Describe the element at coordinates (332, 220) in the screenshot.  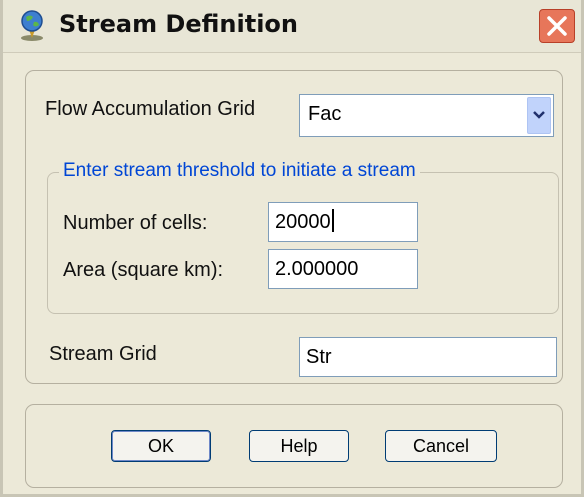
I see `text-cursor` at that location.